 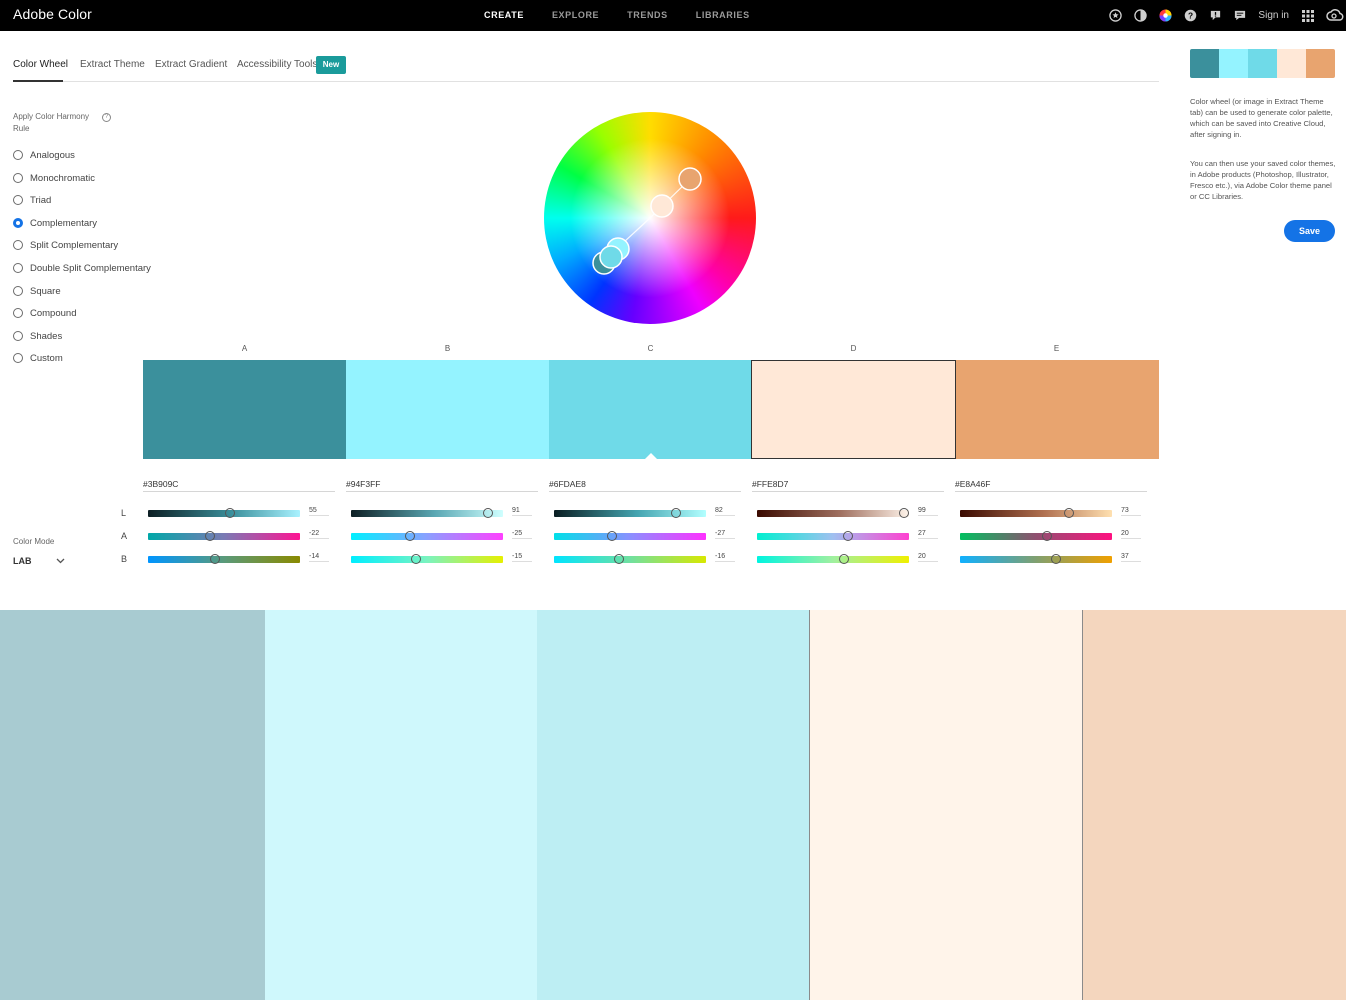 I want to click on rule-monochromatic: Monochromatic, so click(x=54, y=178).